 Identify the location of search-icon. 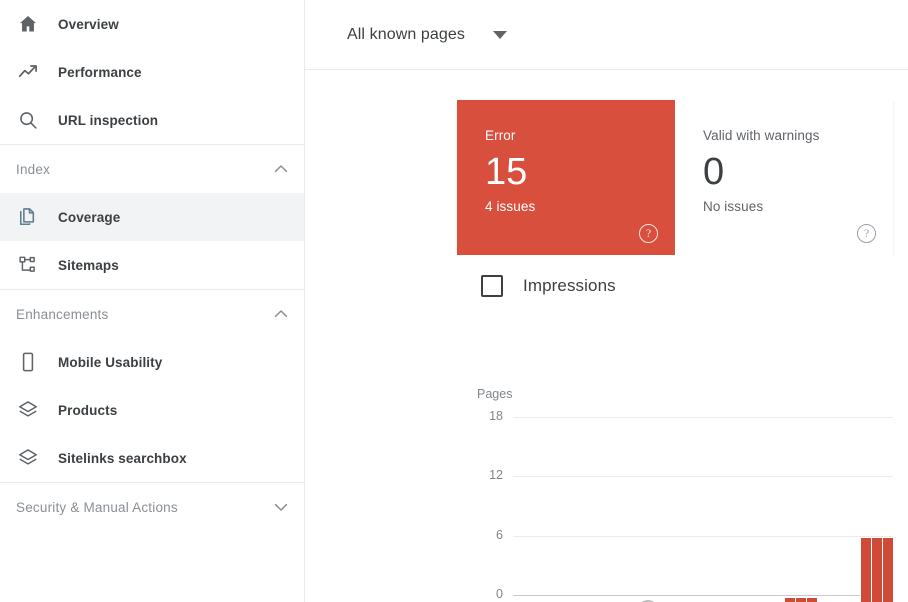
(28, 120).